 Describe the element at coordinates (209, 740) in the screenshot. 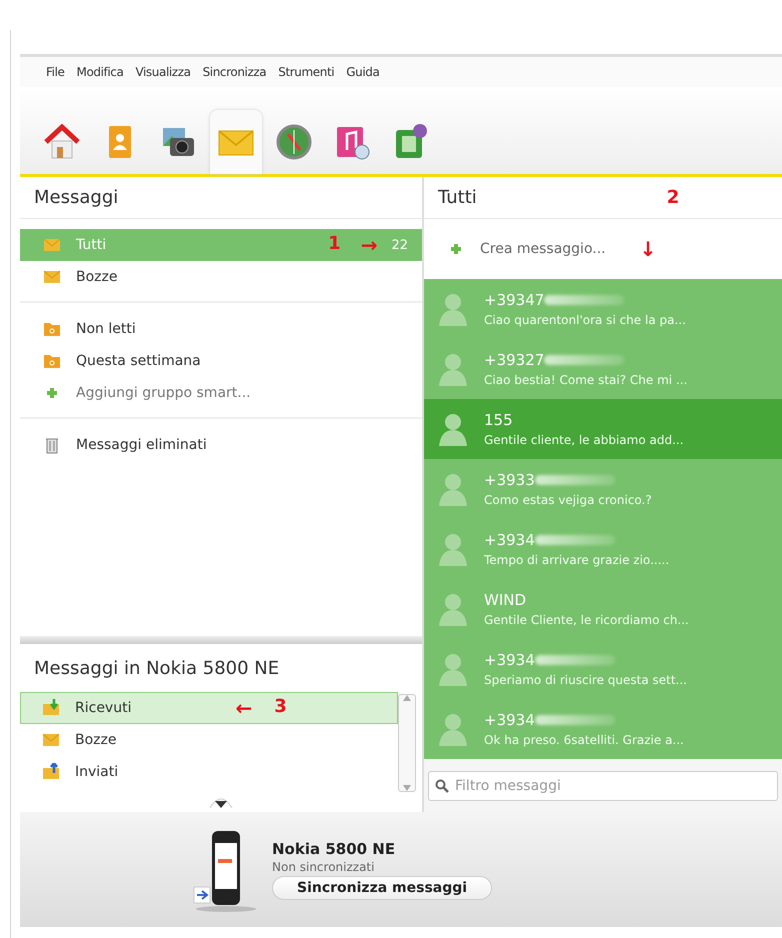

I see `device-folder-item: Bozze` at that location.